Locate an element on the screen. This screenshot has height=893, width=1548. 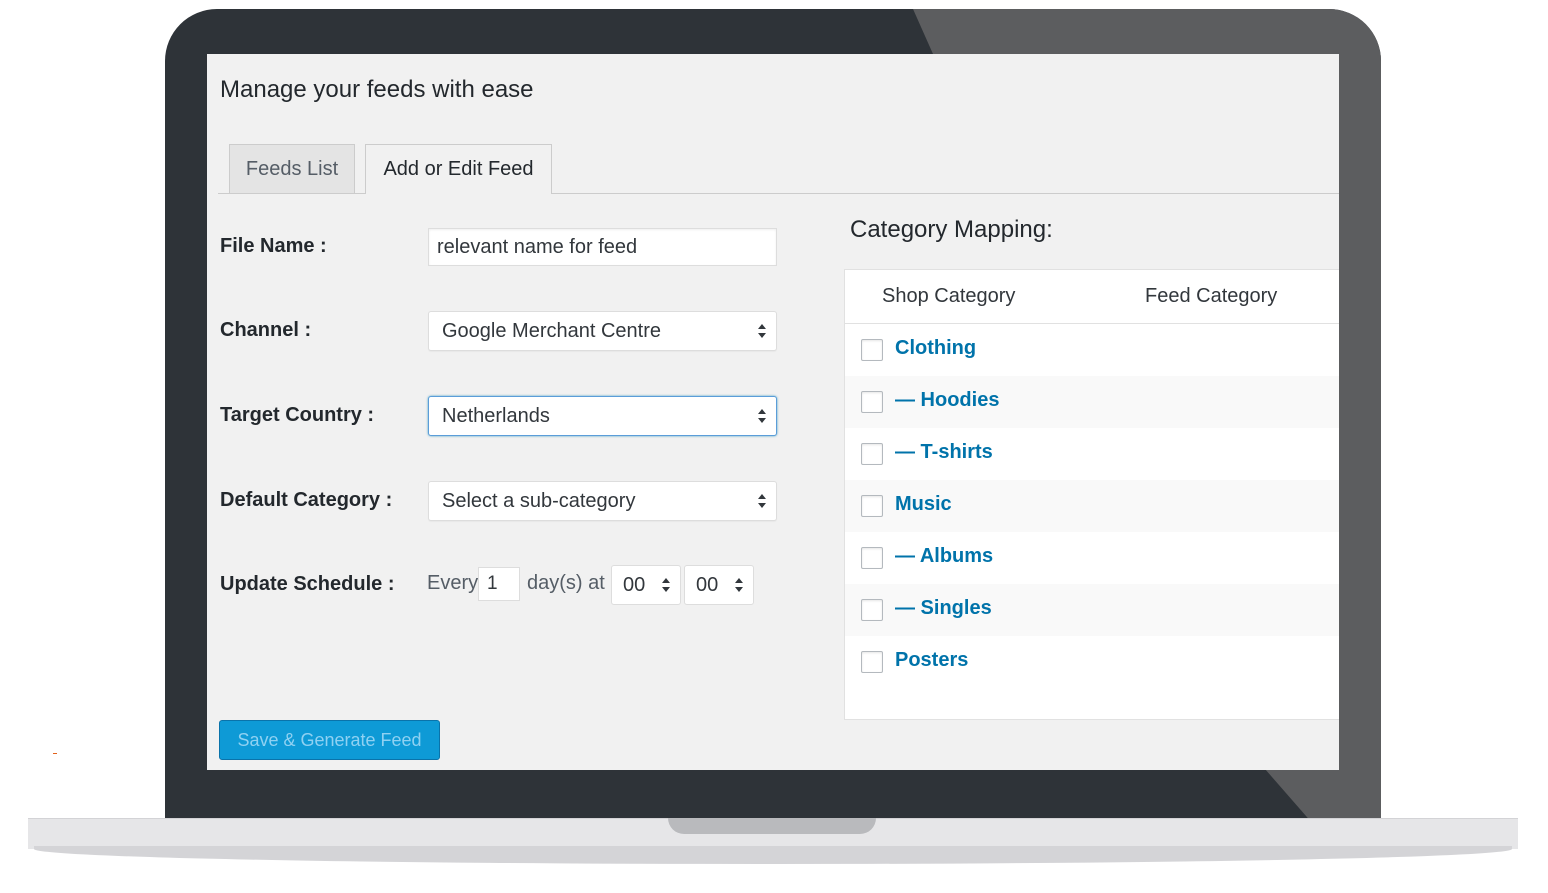
table-row: Music is located at coordinates (1092, 506).